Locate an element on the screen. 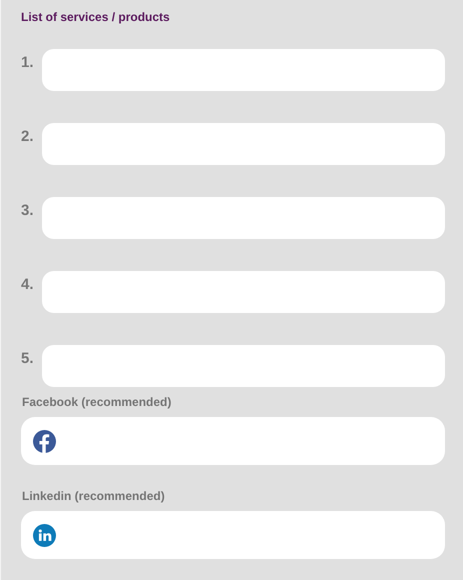 The width and height of the screenshot is (463, 580). facebook-icon is located at coordinates (44, 441).